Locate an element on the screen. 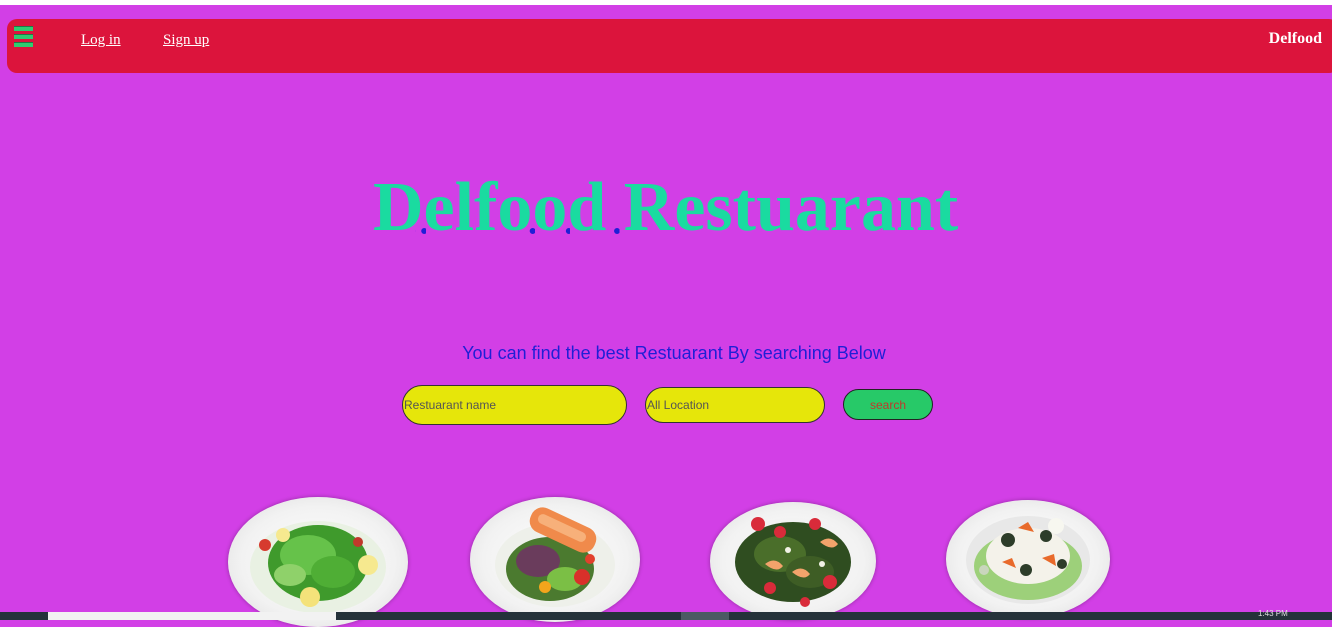 The width and height of the screenshot is (1332, 627). green-salad-image is located at coordinates (318, 562).